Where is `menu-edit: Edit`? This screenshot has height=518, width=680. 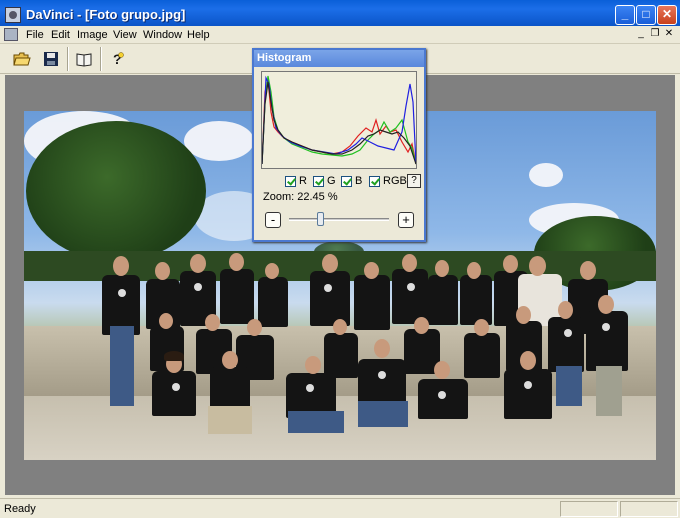
menu-edit: Edit is located at coordinates (60, 35).